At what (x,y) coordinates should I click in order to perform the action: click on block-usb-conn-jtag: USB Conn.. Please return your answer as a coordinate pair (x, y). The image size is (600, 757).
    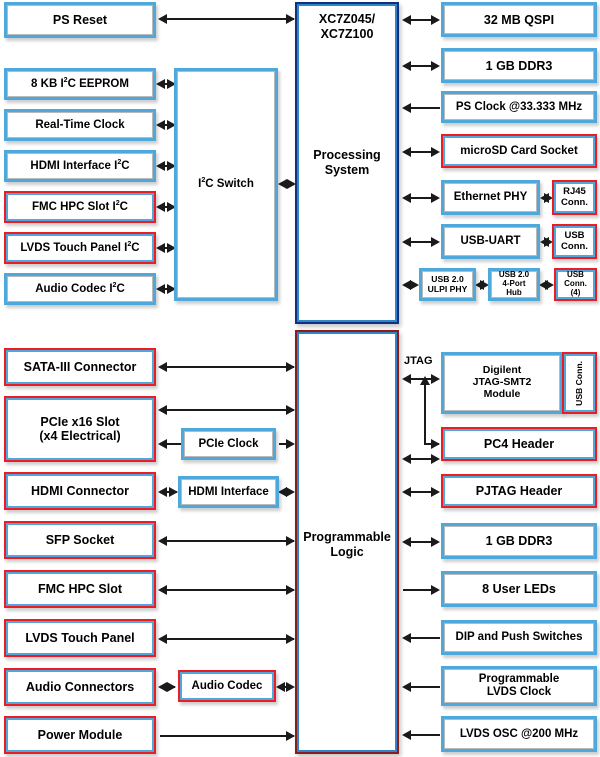
    Looking at the image, I should click on (579, 383).